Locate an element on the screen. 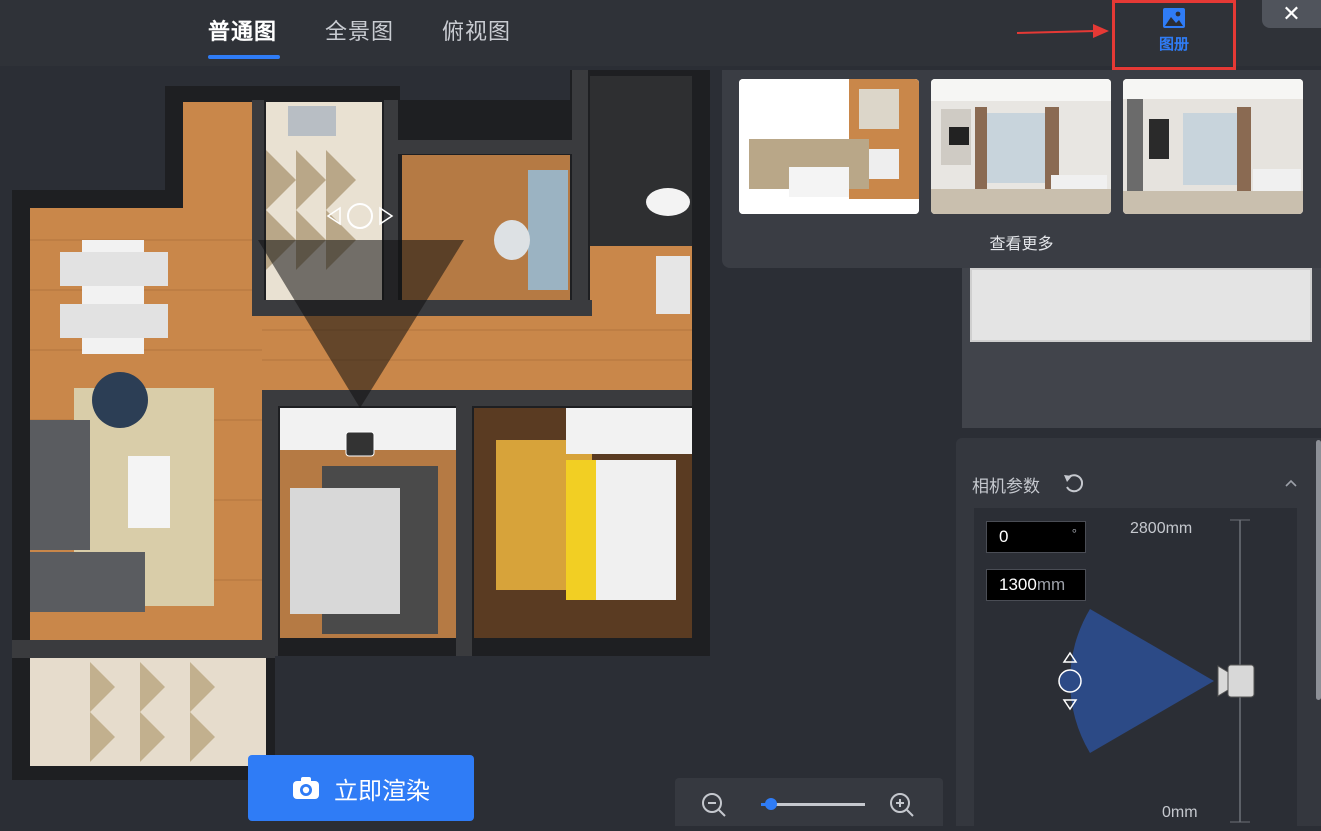  tab-top-view: 俯视图 is located at coordinates (476, 30).